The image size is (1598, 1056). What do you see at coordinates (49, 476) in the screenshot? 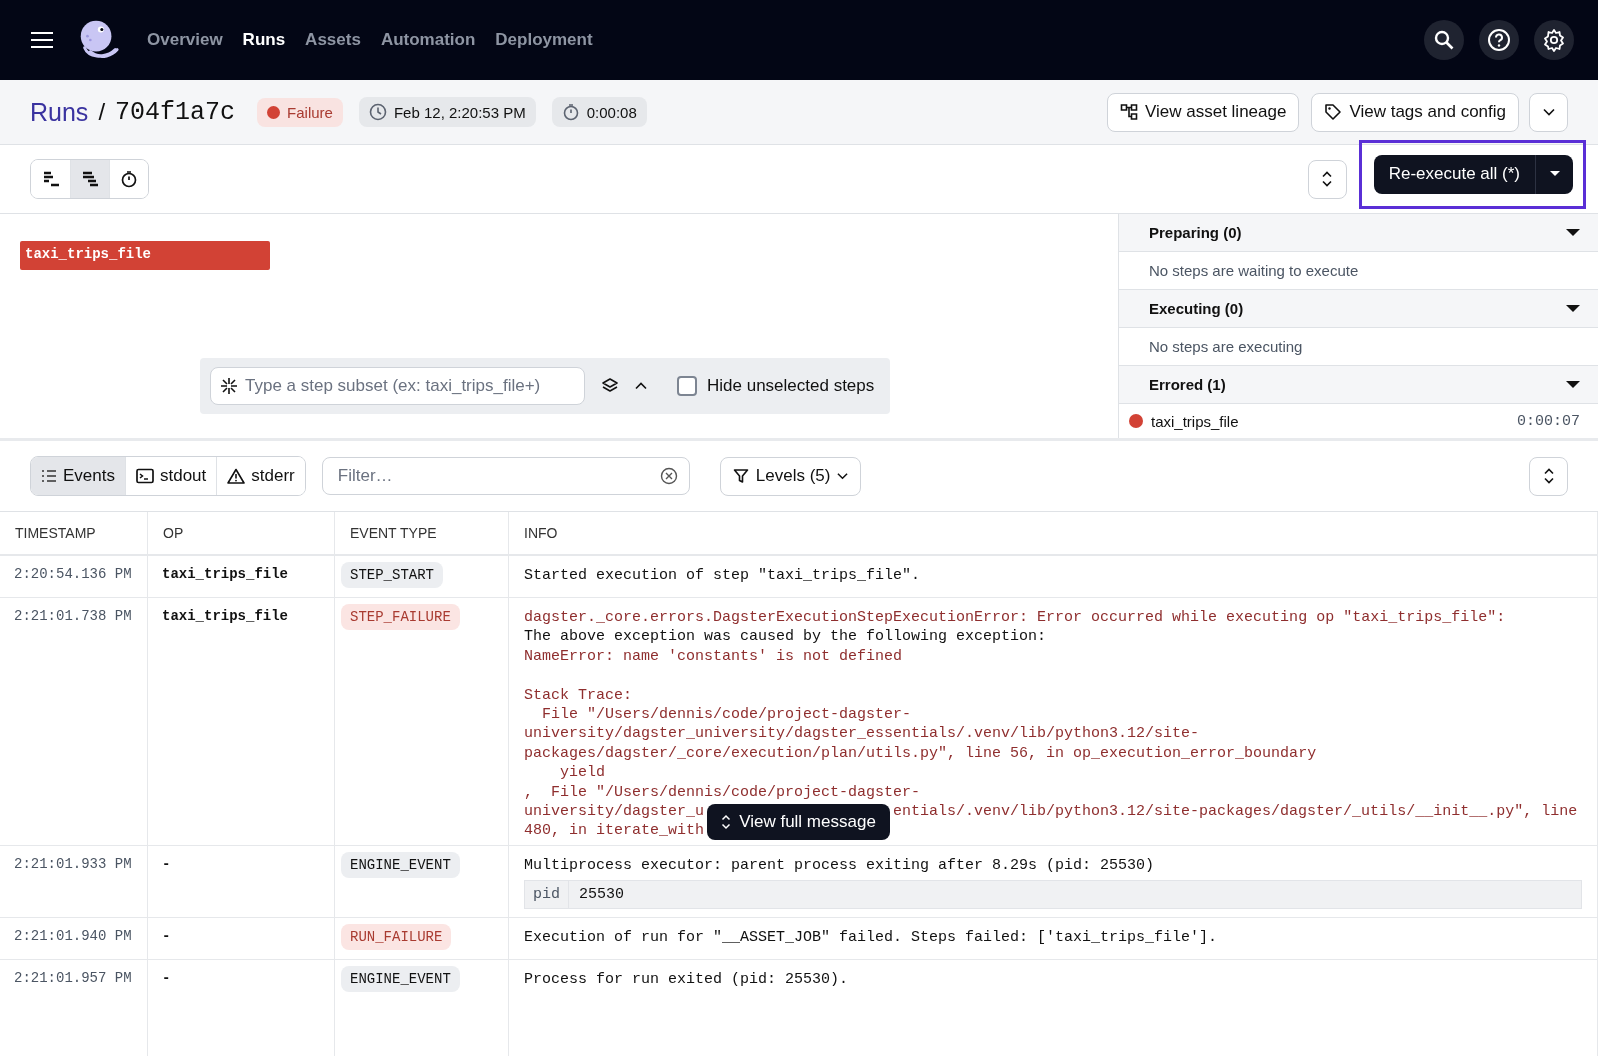
I see `list-icon` at bounding box center [49, 476].